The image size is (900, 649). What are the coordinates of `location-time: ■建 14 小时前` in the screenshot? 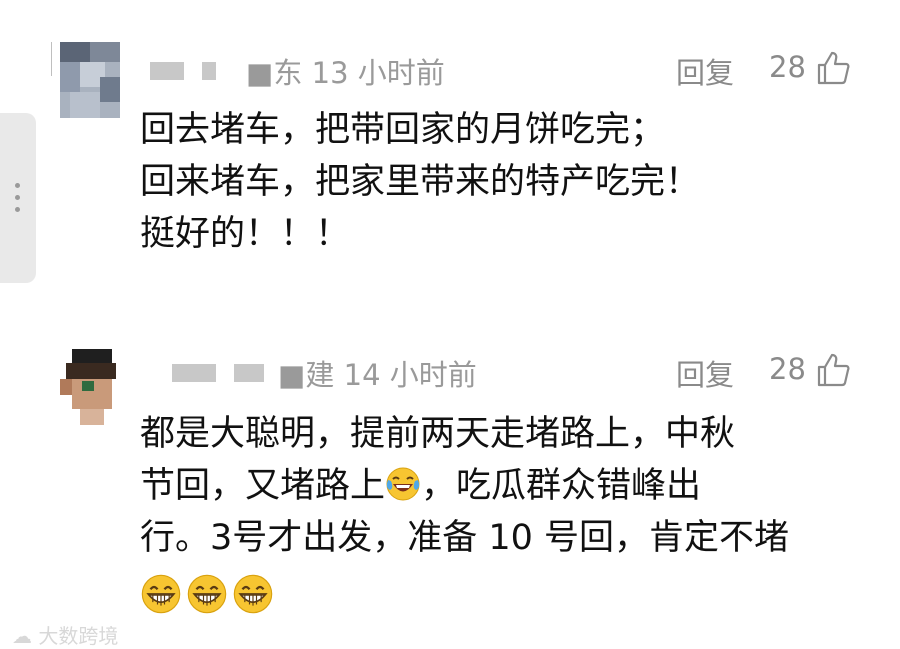 It's located at (377, 375).